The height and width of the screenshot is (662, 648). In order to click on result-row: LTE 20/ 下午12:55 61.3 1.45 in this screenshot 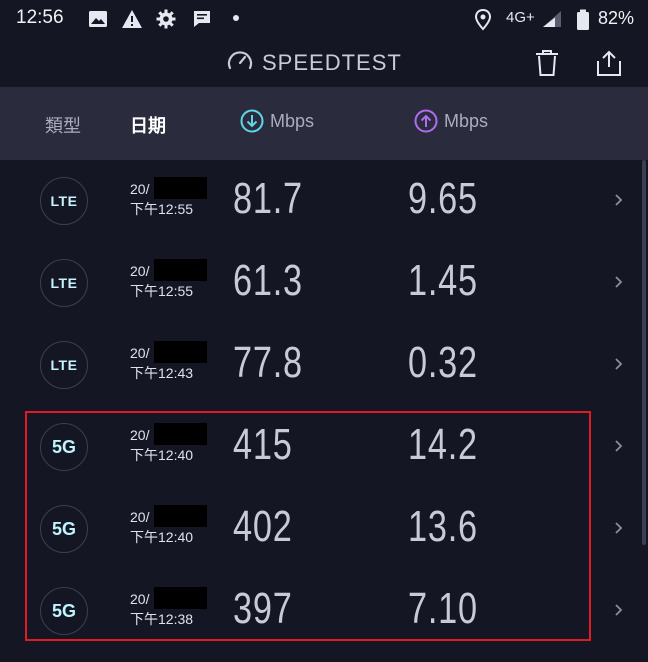, I will do `click(320, 283)`.